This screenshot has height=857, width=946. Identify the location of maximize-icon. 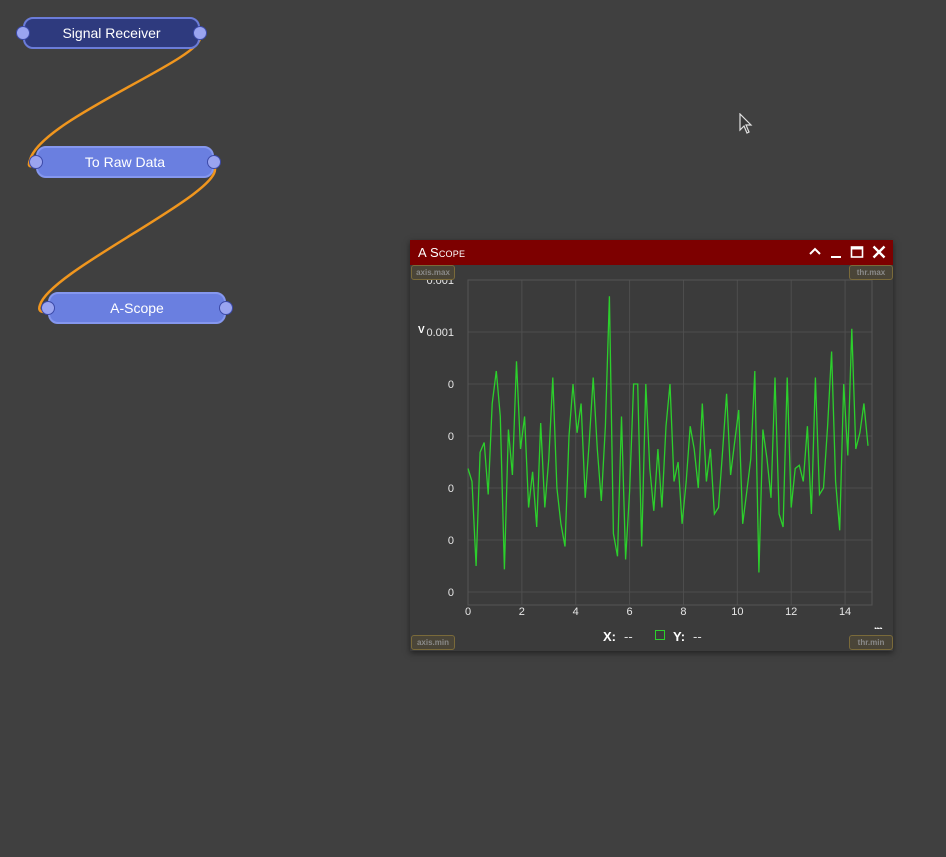
(857, 252).